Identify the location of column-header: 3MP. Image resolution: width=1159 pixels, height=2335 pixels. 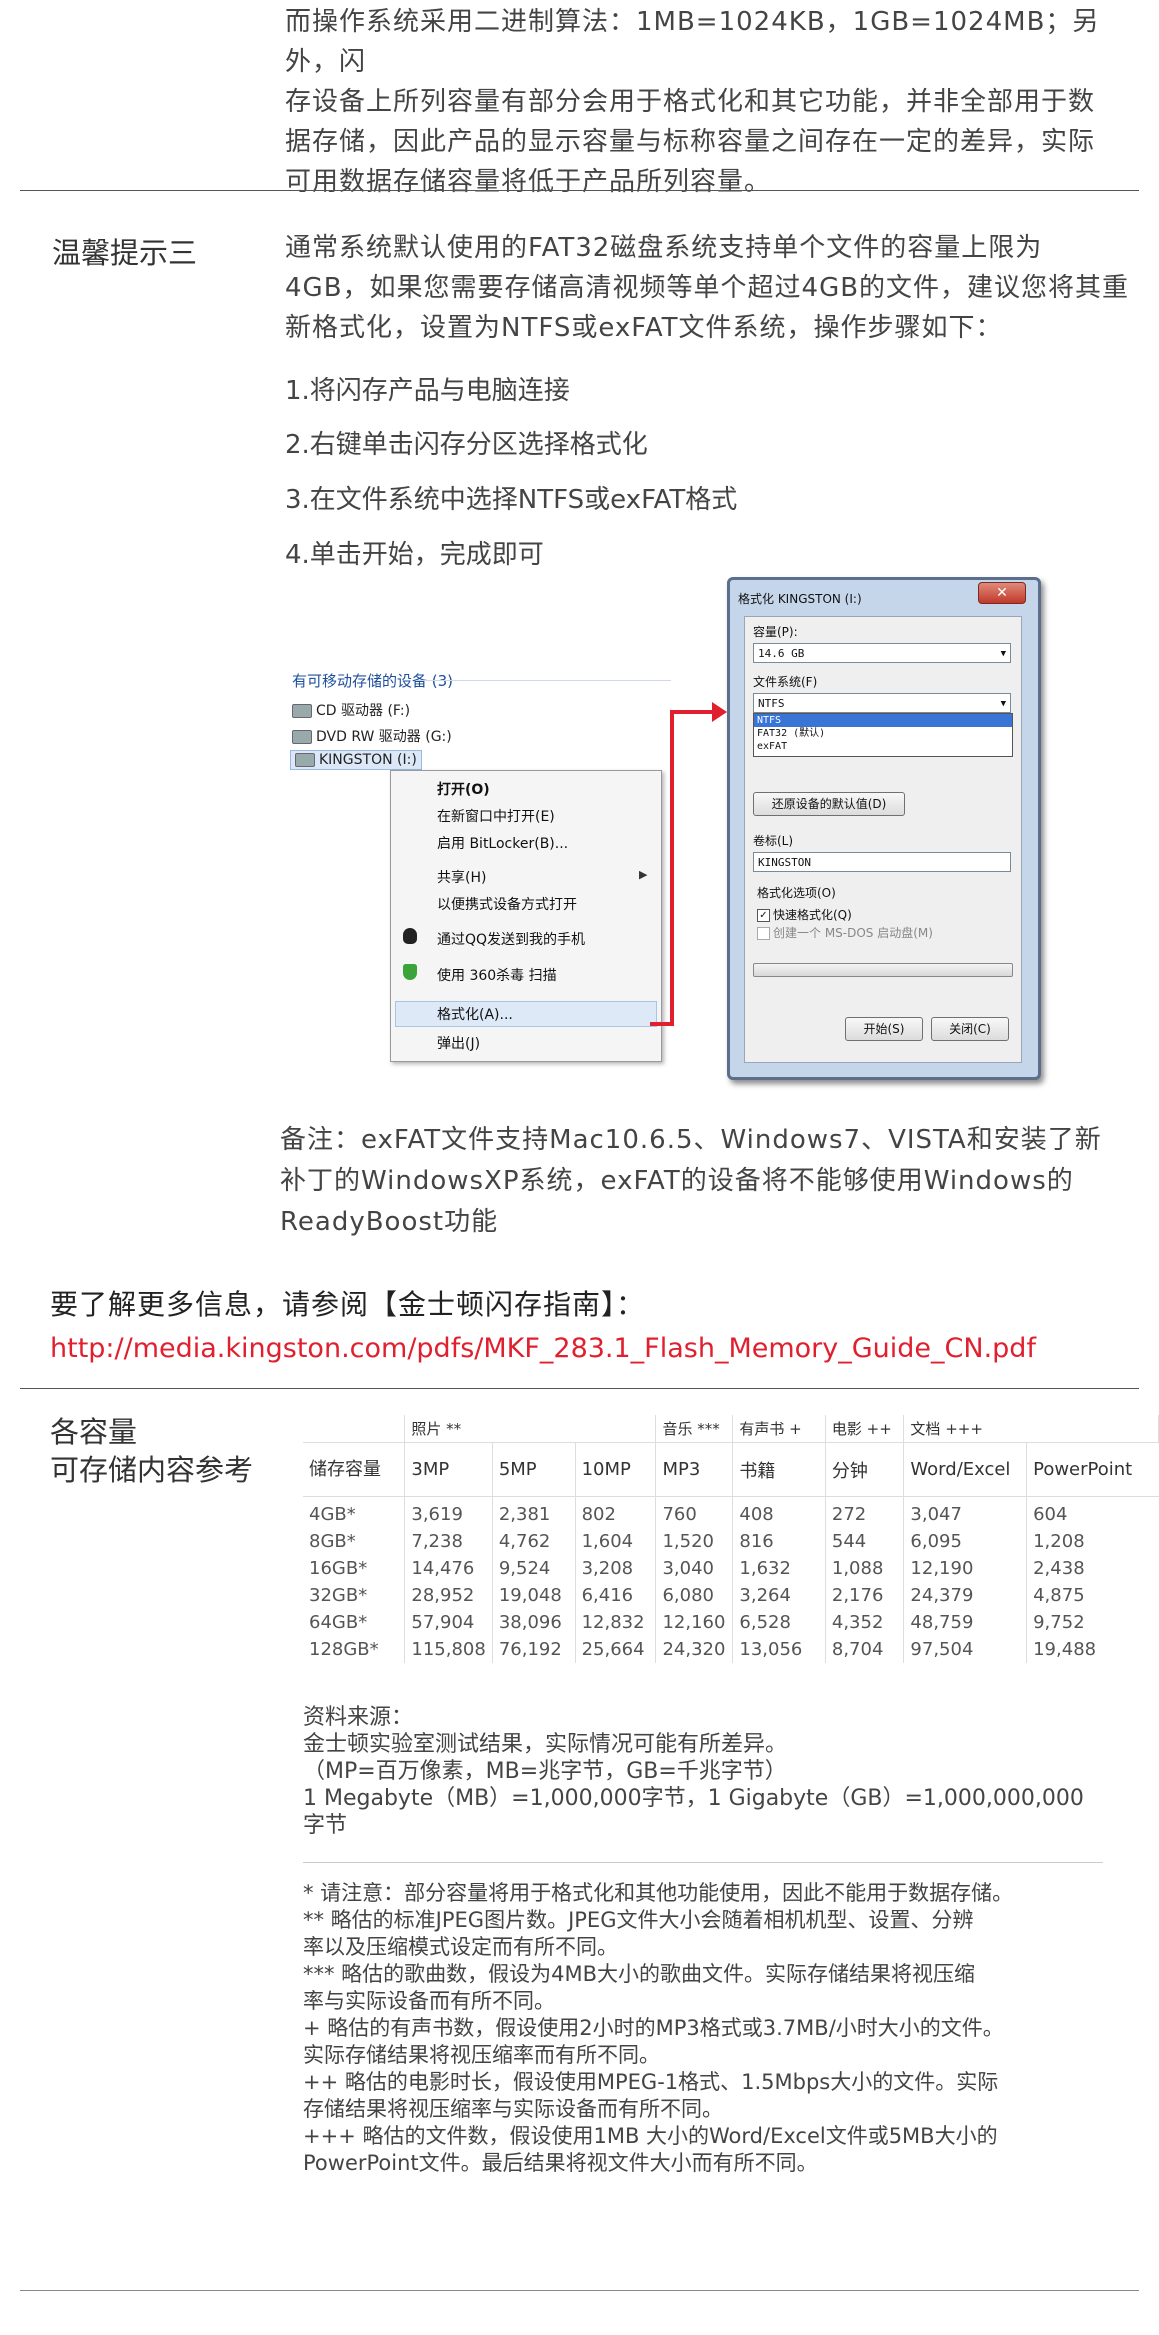
(448, 1469).